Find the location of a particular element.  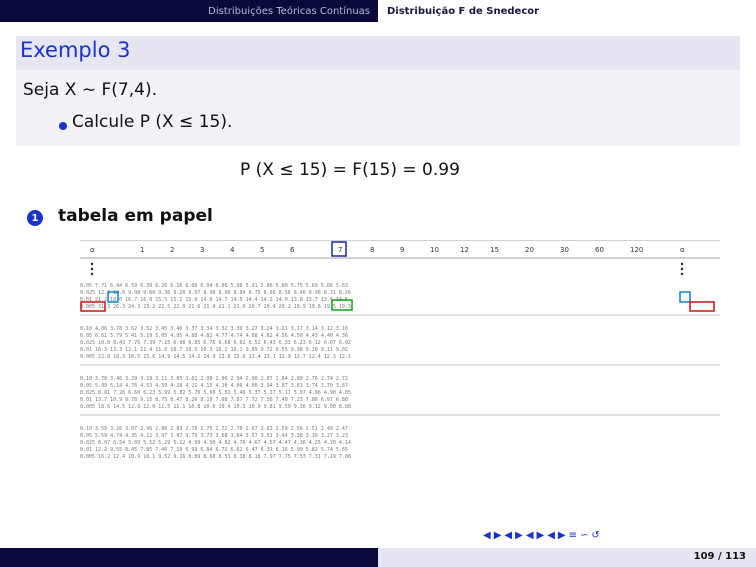

svg-text: 8 is located at coordinates (372, 250).